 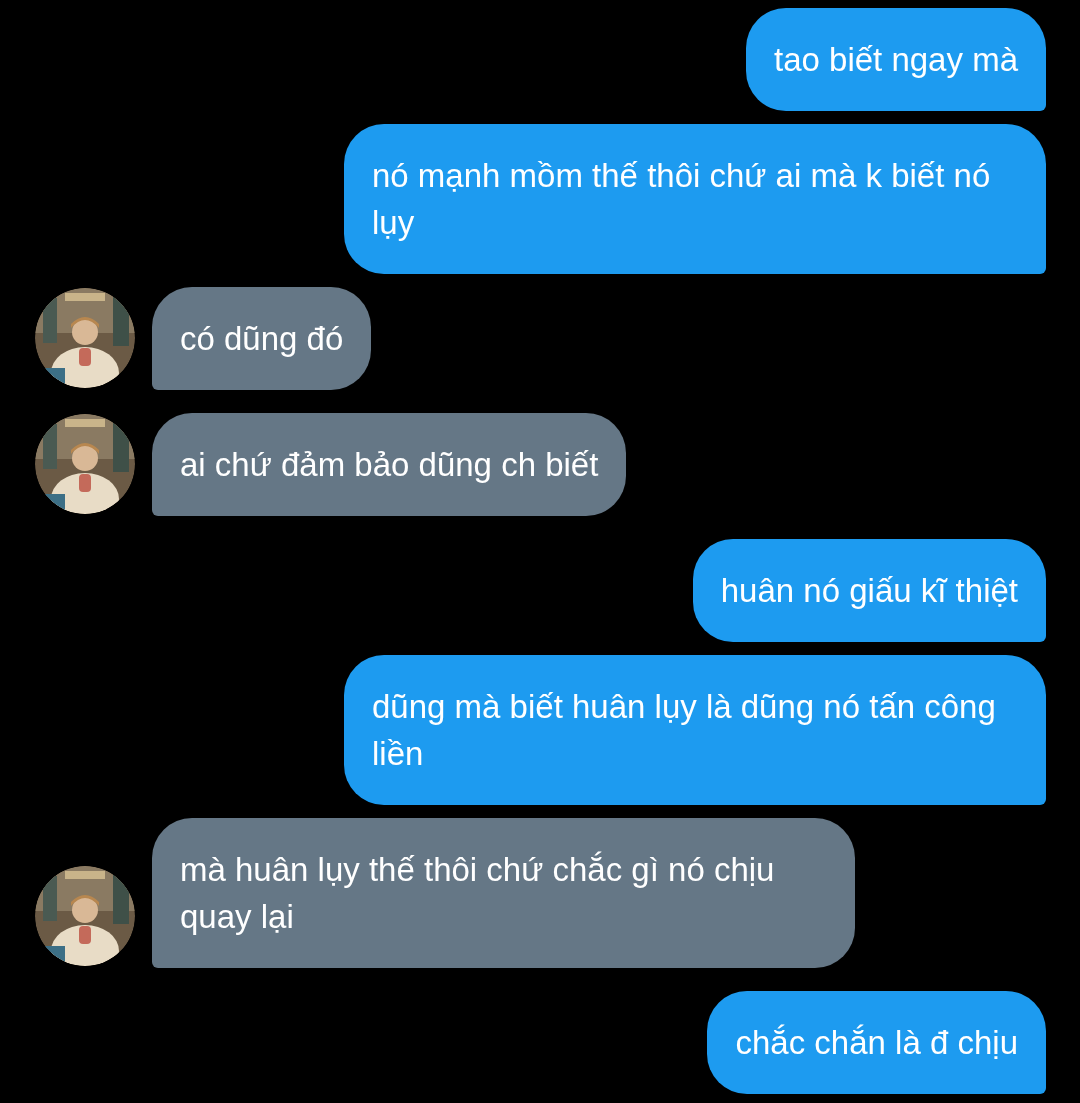 What do you see at coordinates (503, 893) in the screenshot?
I see `message-bubble: mà huân lụy thế thôi chứ chắc gì nó chịu quay lại` at bounding box center [503, 893].